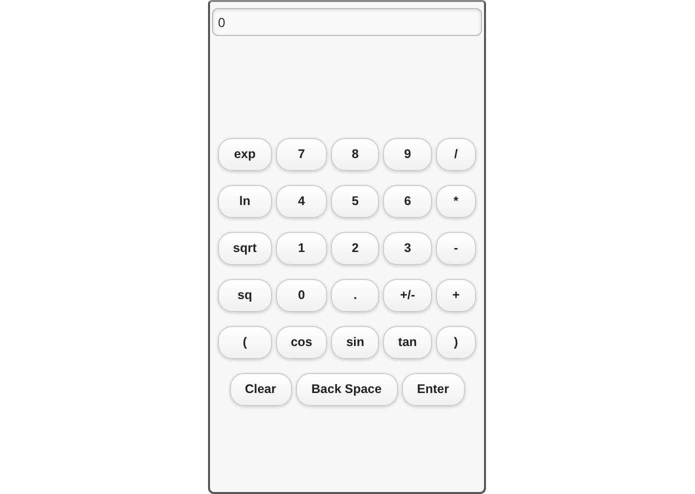 This screenshot has height=494, width=695. What do you see at coordinates (433, 389) in the screenshot?
I see `action-button: Enter` at bounding box center [433, 389].